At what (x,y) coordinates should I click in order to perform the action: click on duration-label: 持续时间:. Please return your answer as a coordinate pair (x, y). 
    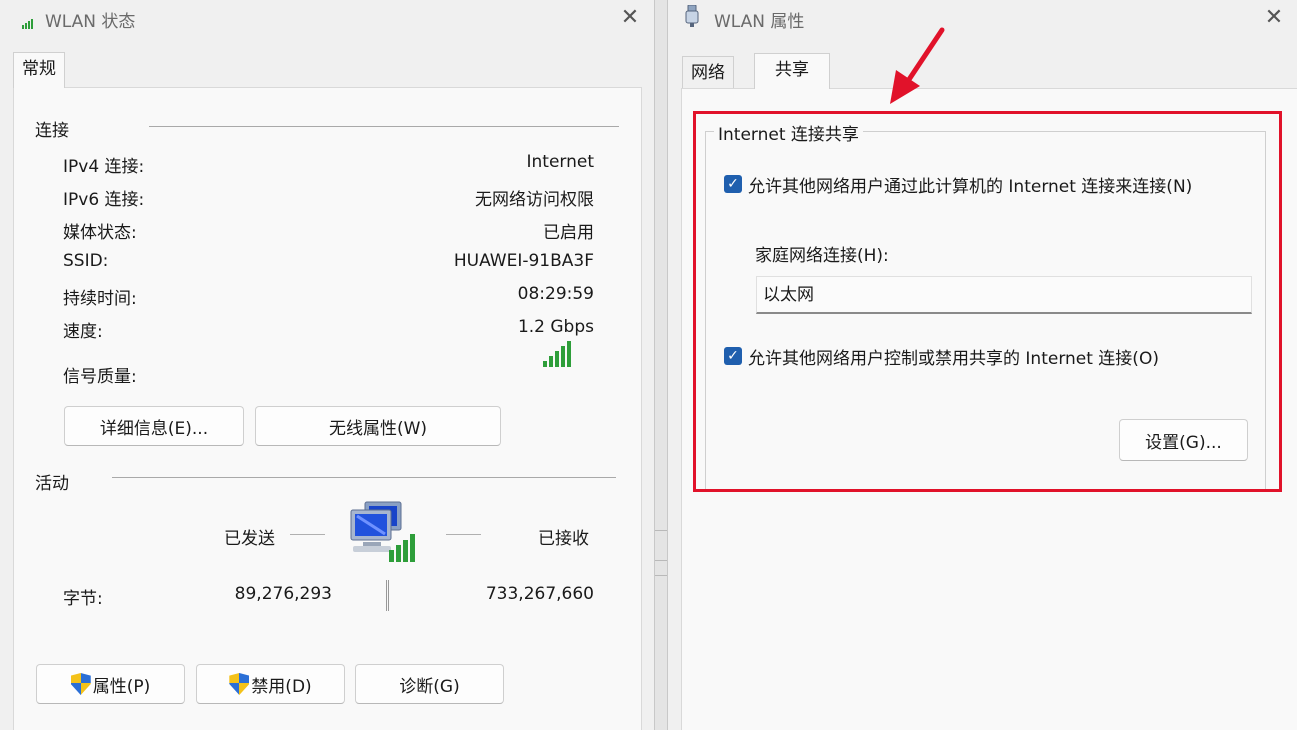
    Looking at the image, I should click on (100, 299).